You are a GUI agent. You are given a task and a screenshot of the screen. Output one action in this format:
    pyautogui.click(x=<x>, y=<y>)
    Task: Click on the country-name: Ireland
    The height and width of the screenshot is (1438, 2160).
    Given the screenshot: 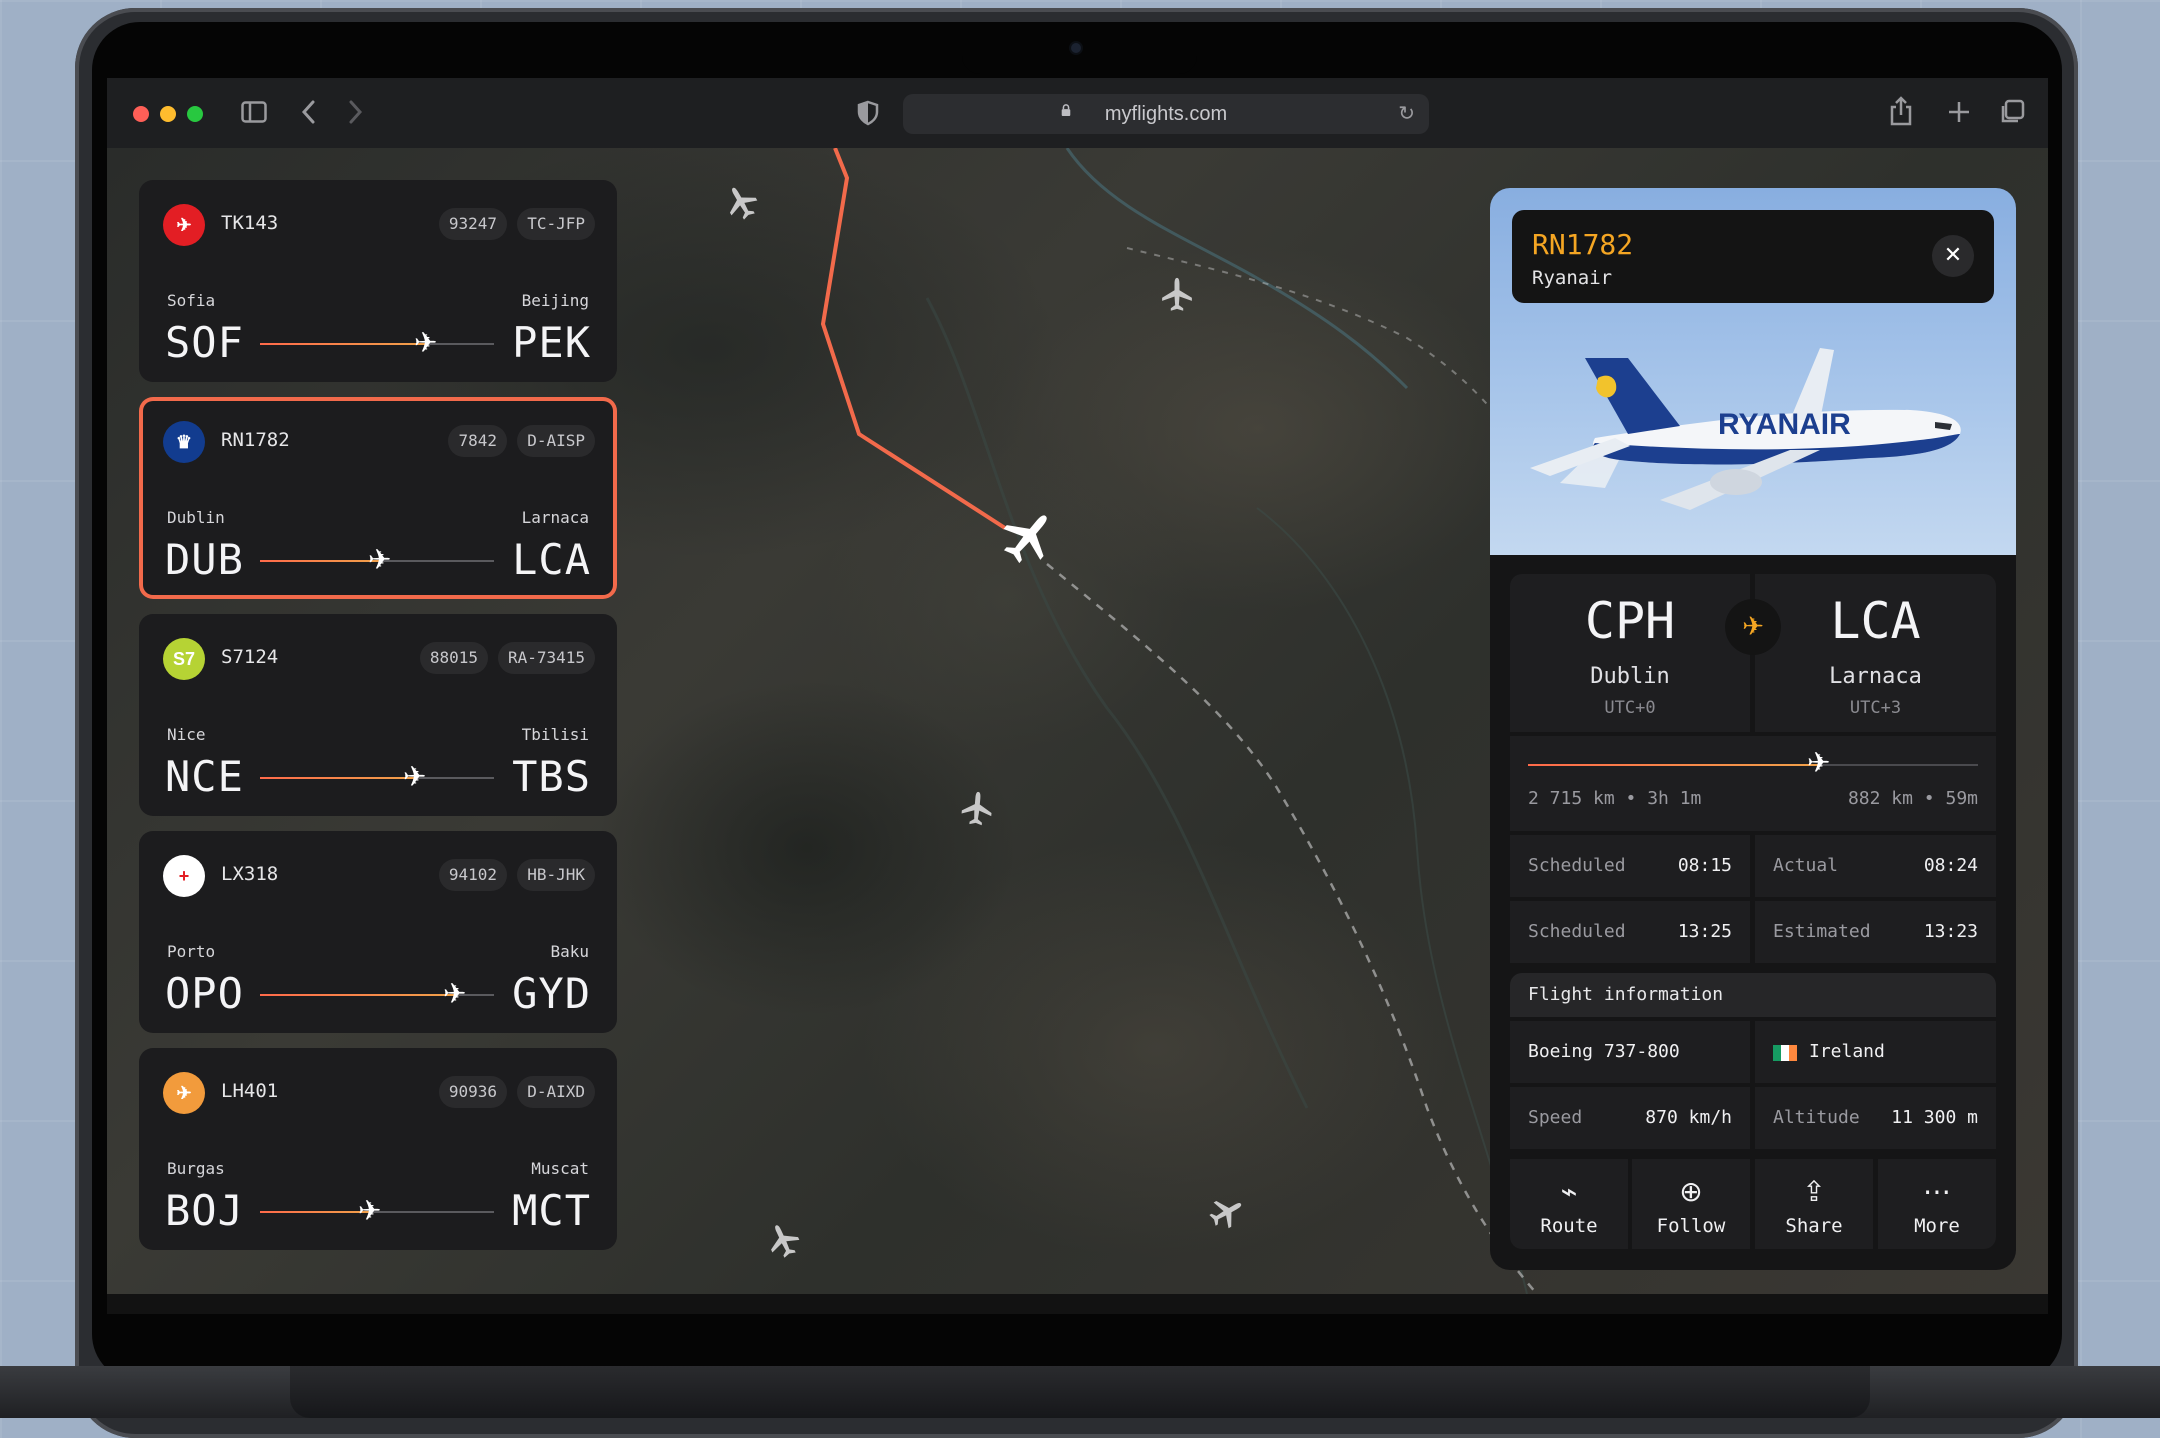 What is the action you would take?
    pyautogui.click(x=1847, y=1051)
    